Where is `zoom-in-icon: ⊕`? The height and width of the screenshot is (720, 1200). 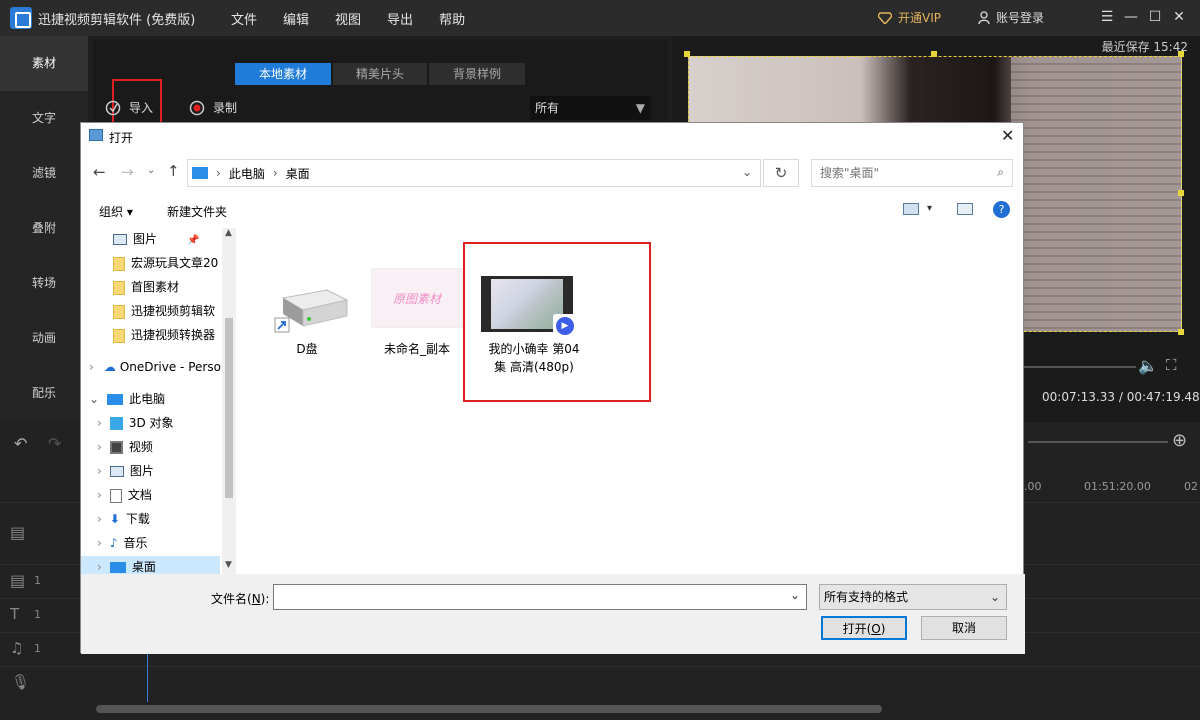
zoom-in-icon: ⊕ is located at coordinates (1179, 440).